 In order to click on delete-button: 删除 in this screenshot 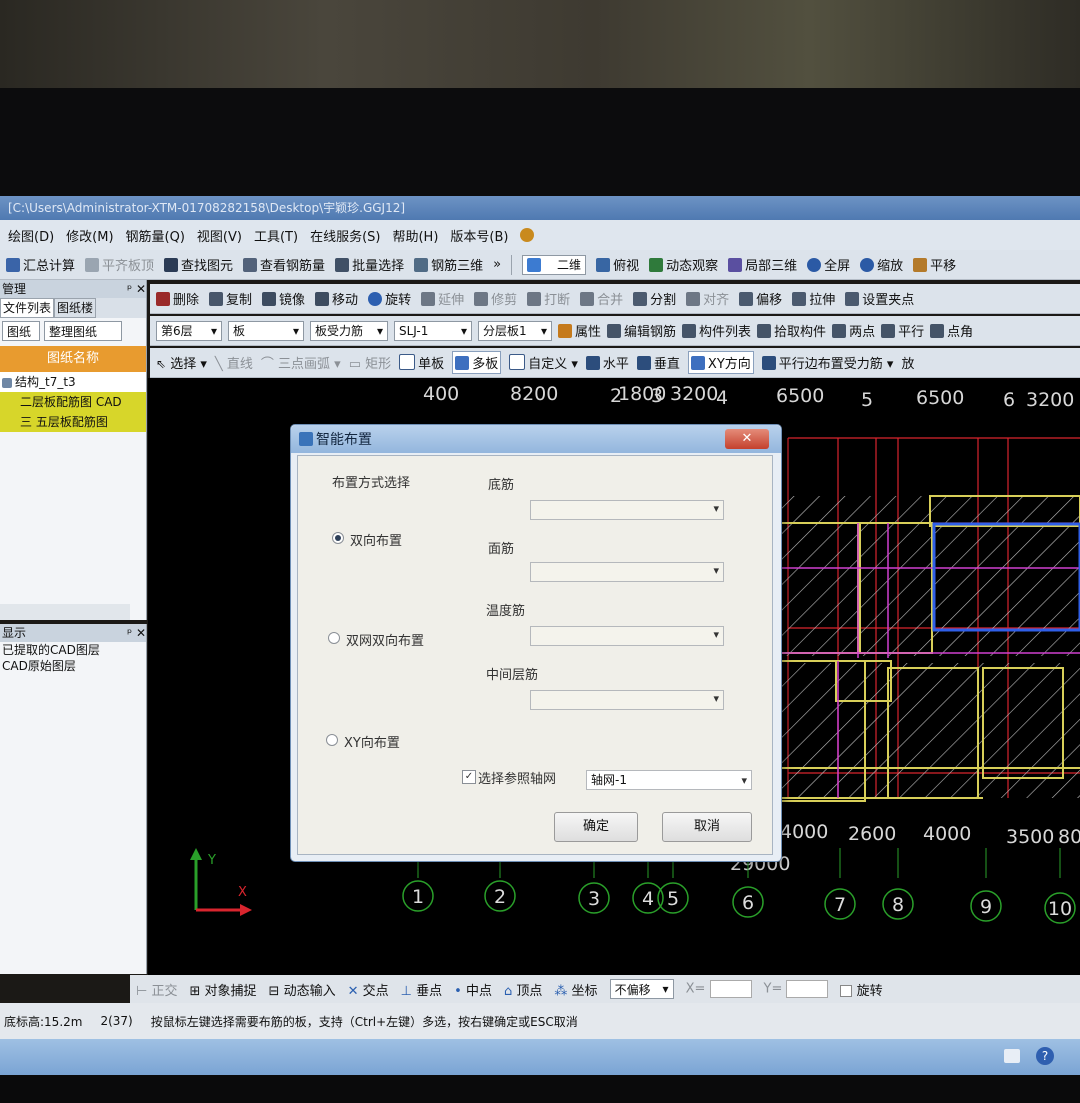, I will do `click(177, 298)`.